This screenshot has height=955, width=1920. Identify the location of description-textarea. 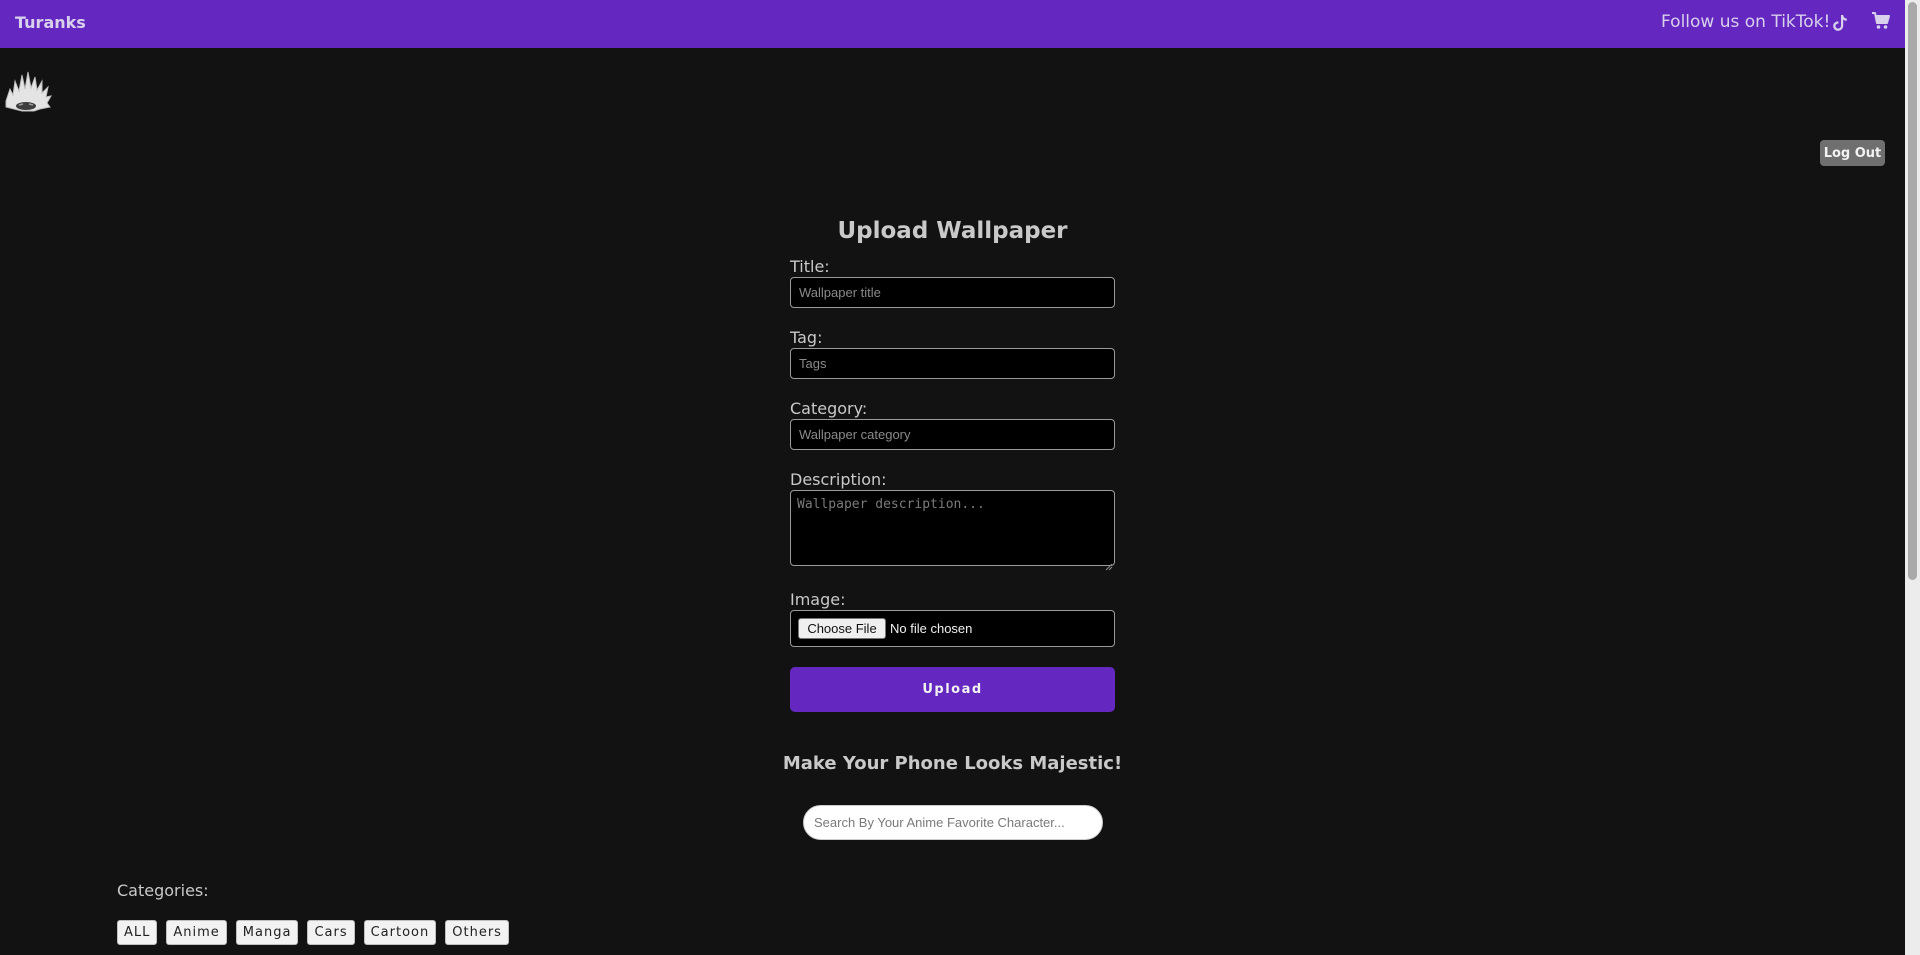
(952, 528).